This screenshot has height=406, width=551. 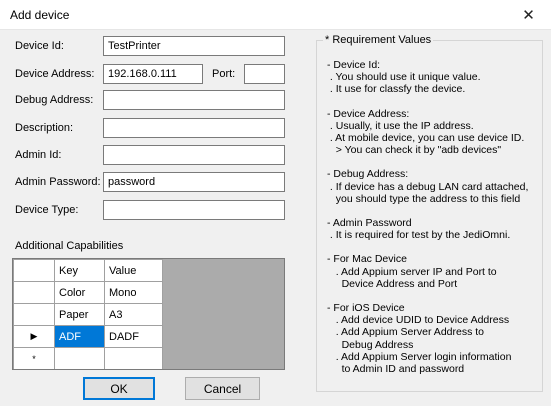 What do you see at coordinates (69, 246) in the screenshot?
I see `additional-capabilities-label: Additional Capabilities` at bounding box center [69, 246].